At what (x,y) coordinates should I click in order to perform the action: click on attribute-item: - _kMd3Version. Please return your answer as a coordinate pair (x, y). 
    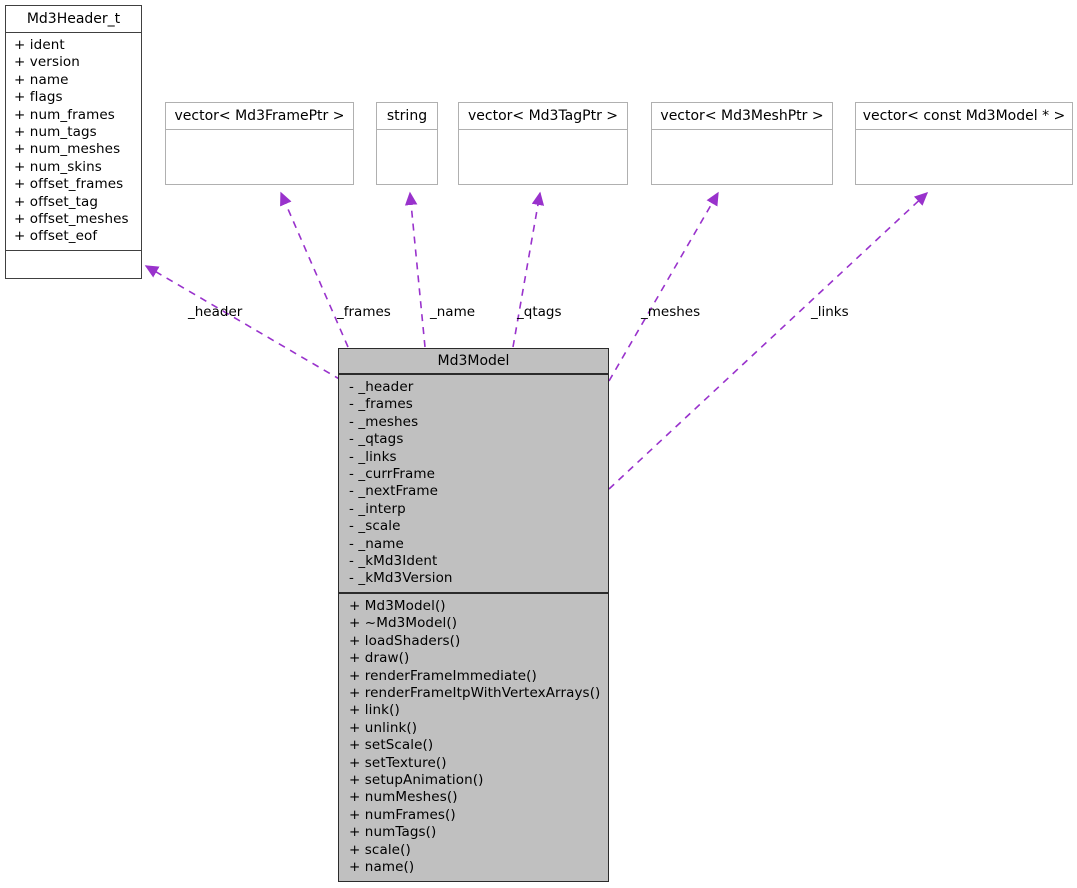
    Looking at the image, I should click on (401, 578).